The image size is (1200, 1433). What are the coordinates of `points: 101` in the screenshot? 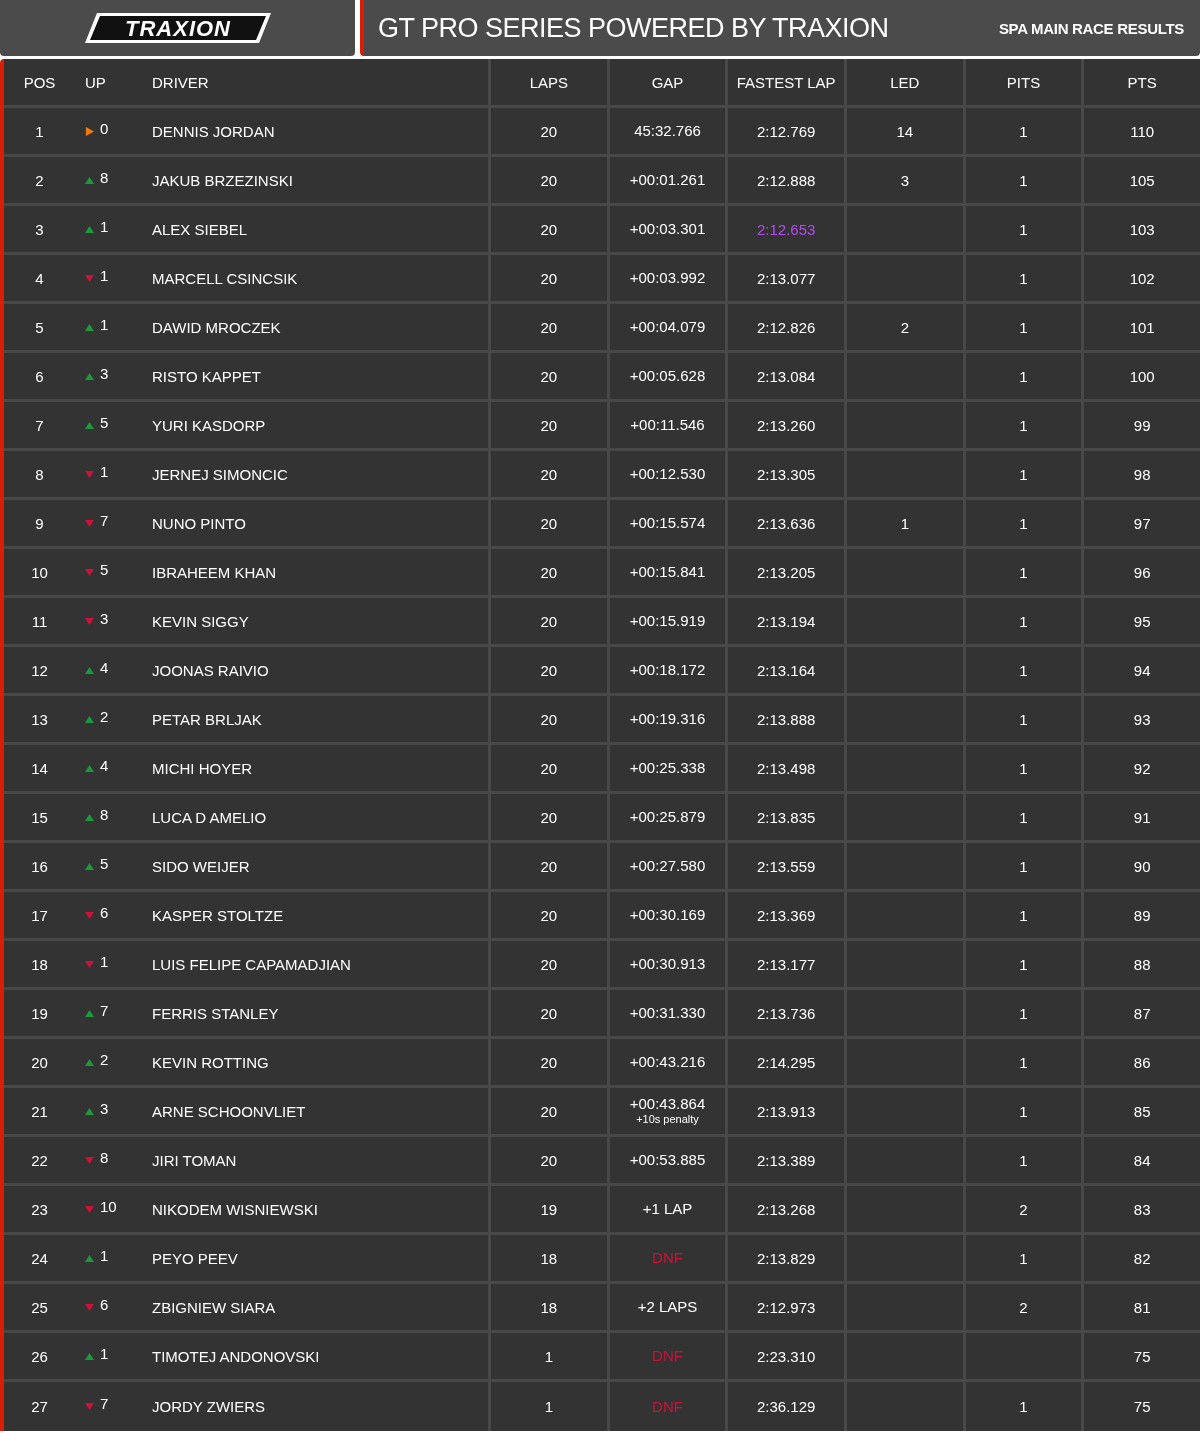 It's located at (1142, 327).